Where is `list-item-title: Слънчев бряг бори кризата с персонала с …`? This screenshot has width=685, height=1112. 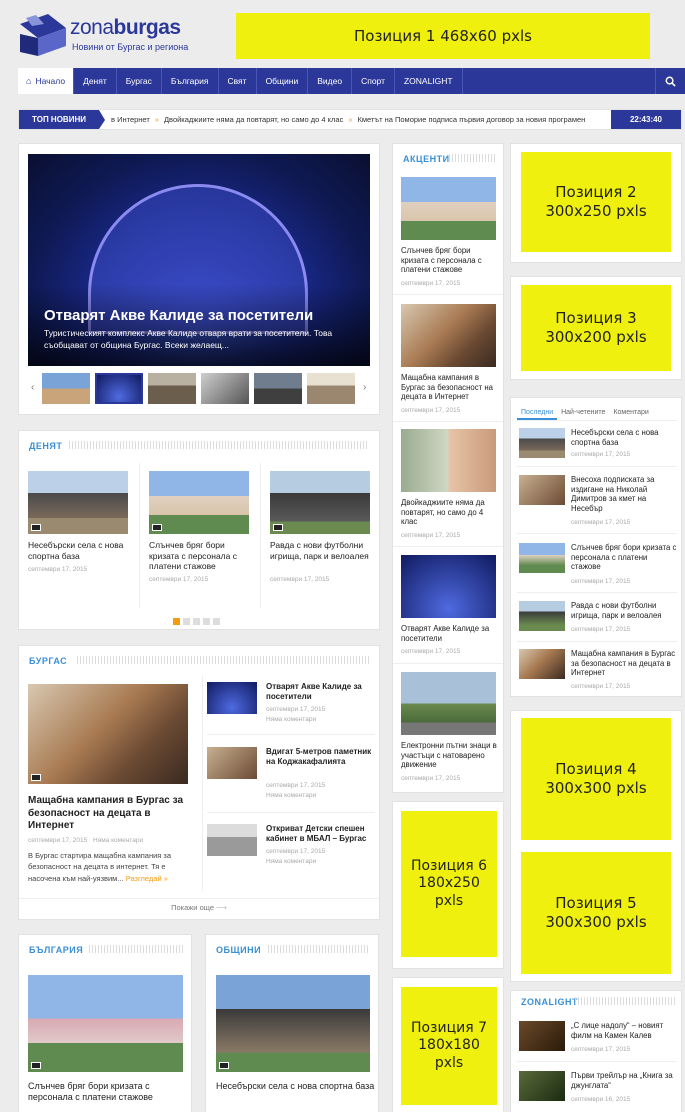
list-item-title: Слънчев бряг бори кризата с персонала с … is located at coordinates (624, 557).